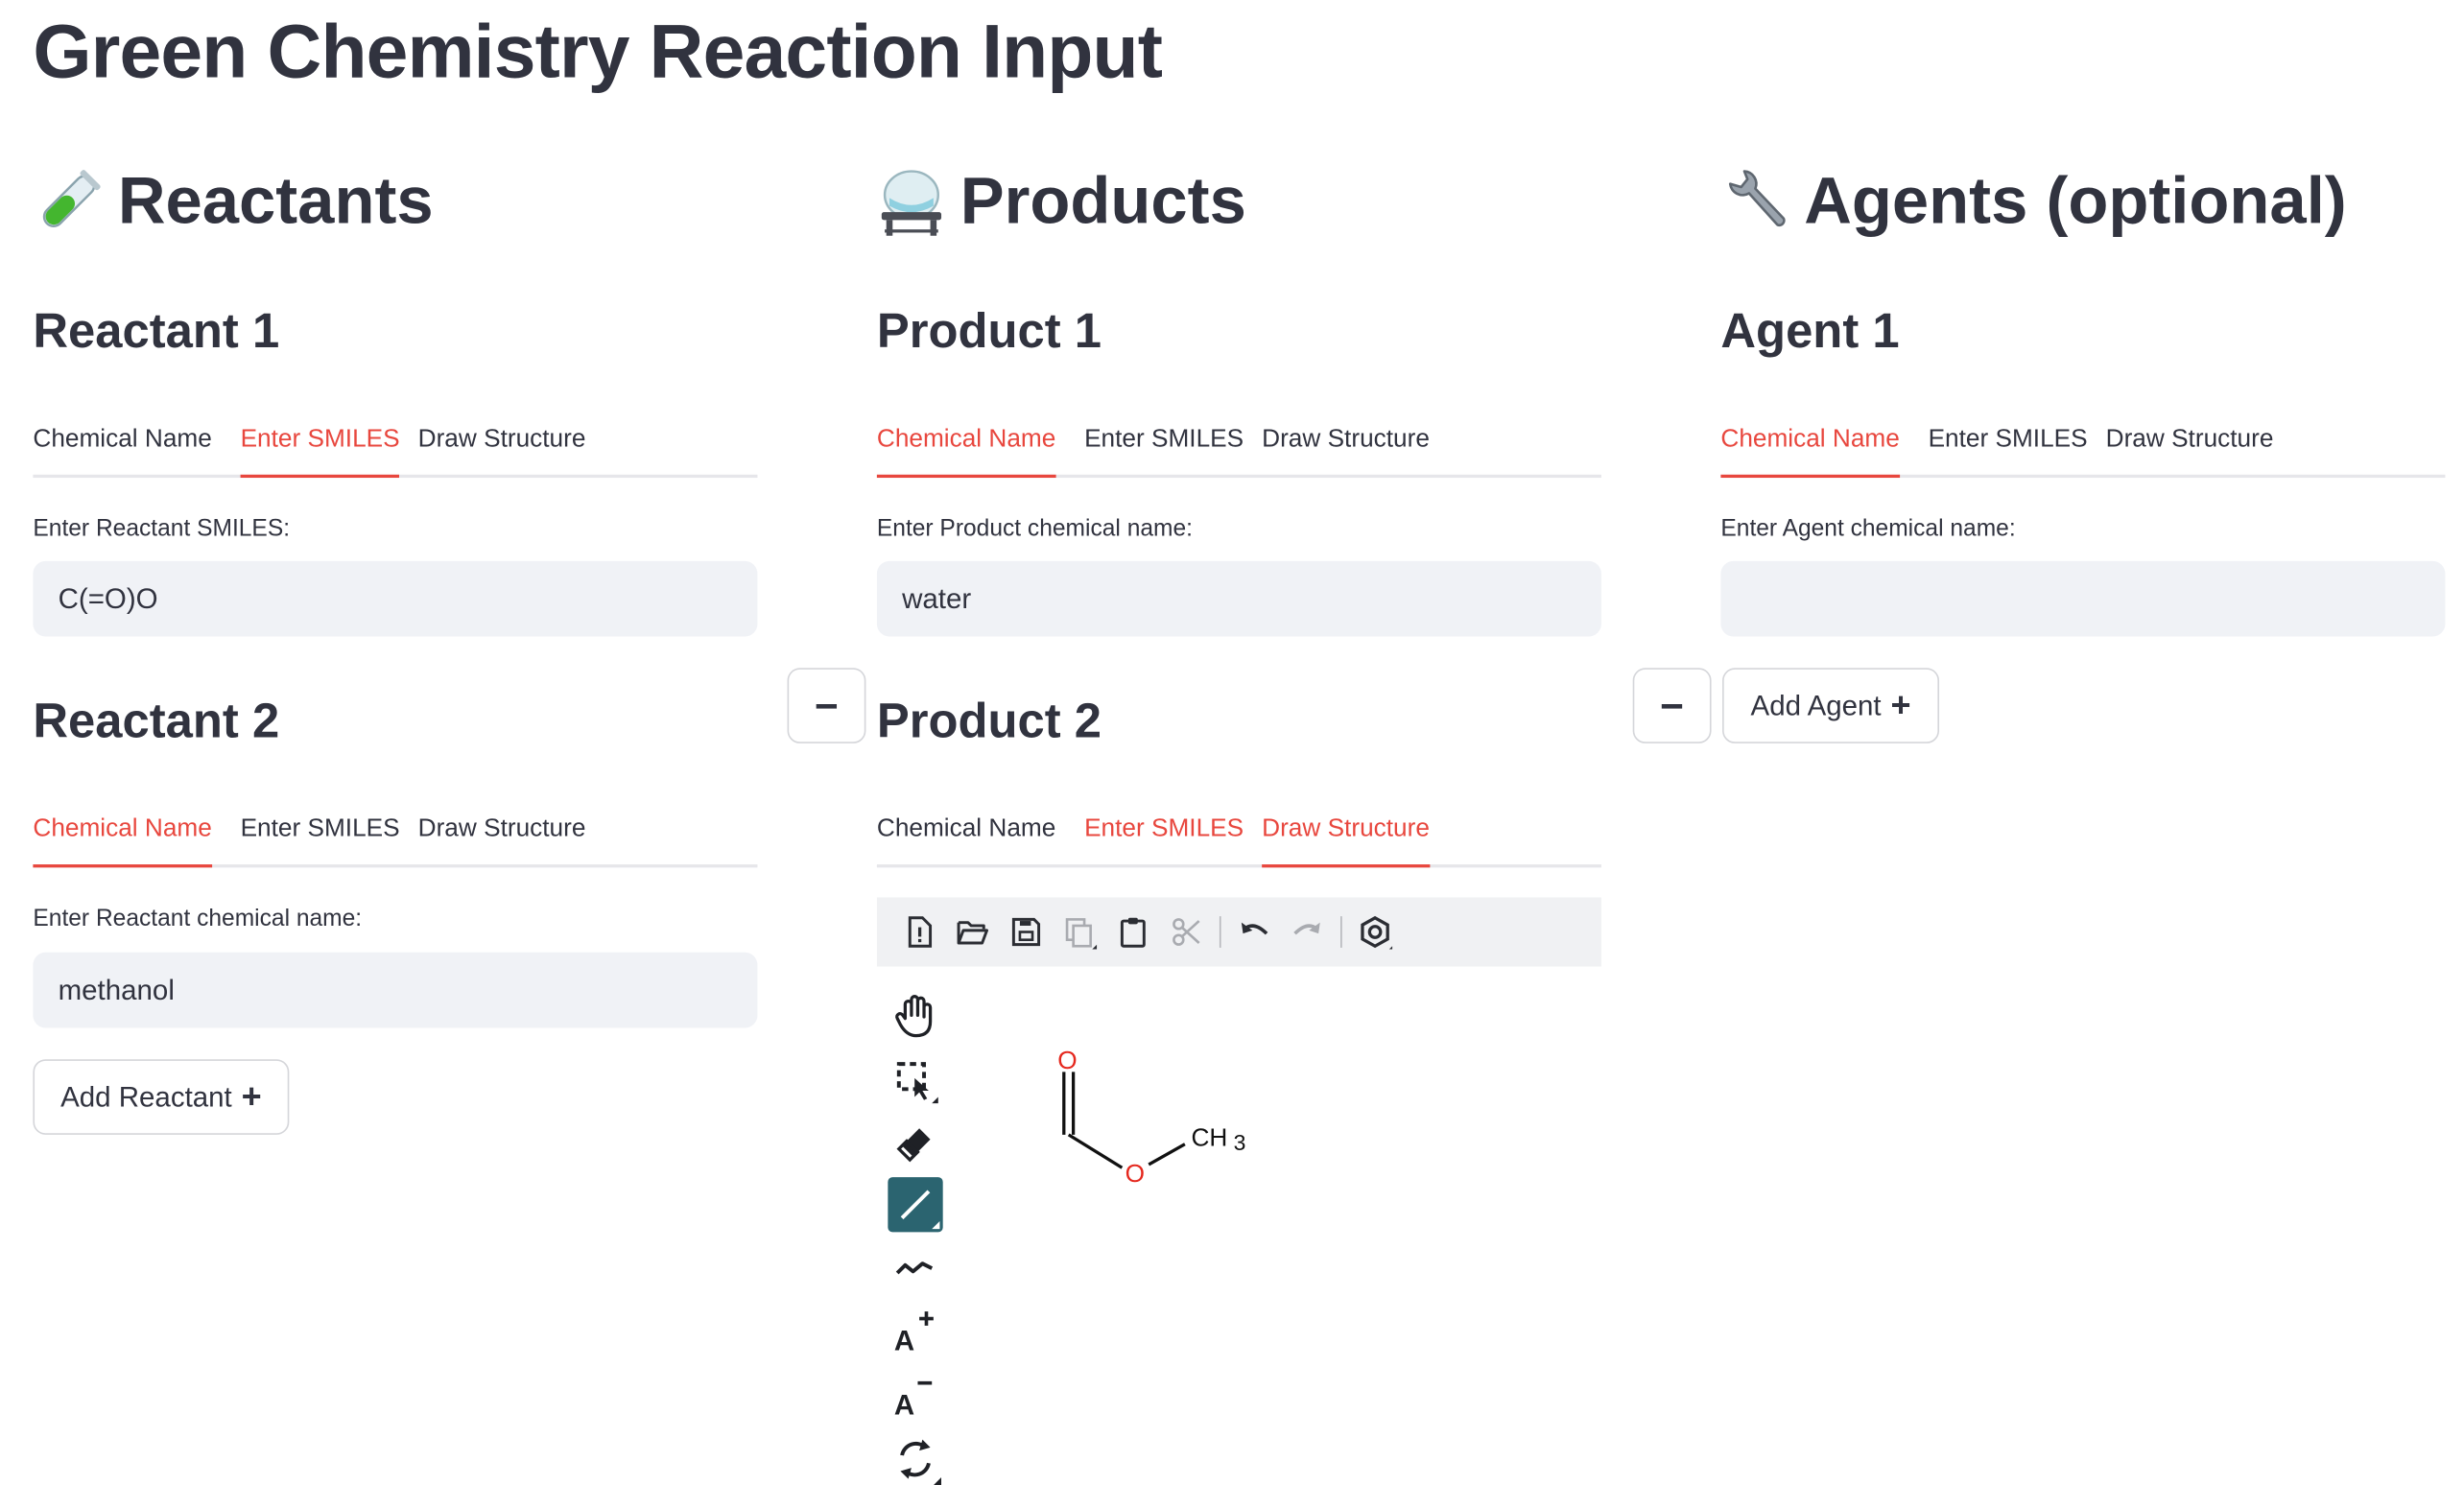 This screenshot has height=1485, width=2464. Describe the element at coordinates (915, 1141) in the screenshot. I see `eraser-icon` at that location.